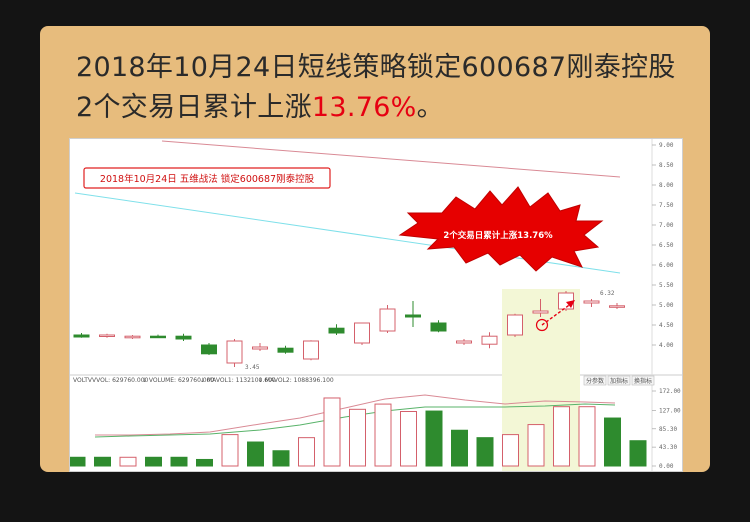  Describe the element at coordinates (666, 285) in the screenshot. I see `price-tick-label: 5.50` at that location.